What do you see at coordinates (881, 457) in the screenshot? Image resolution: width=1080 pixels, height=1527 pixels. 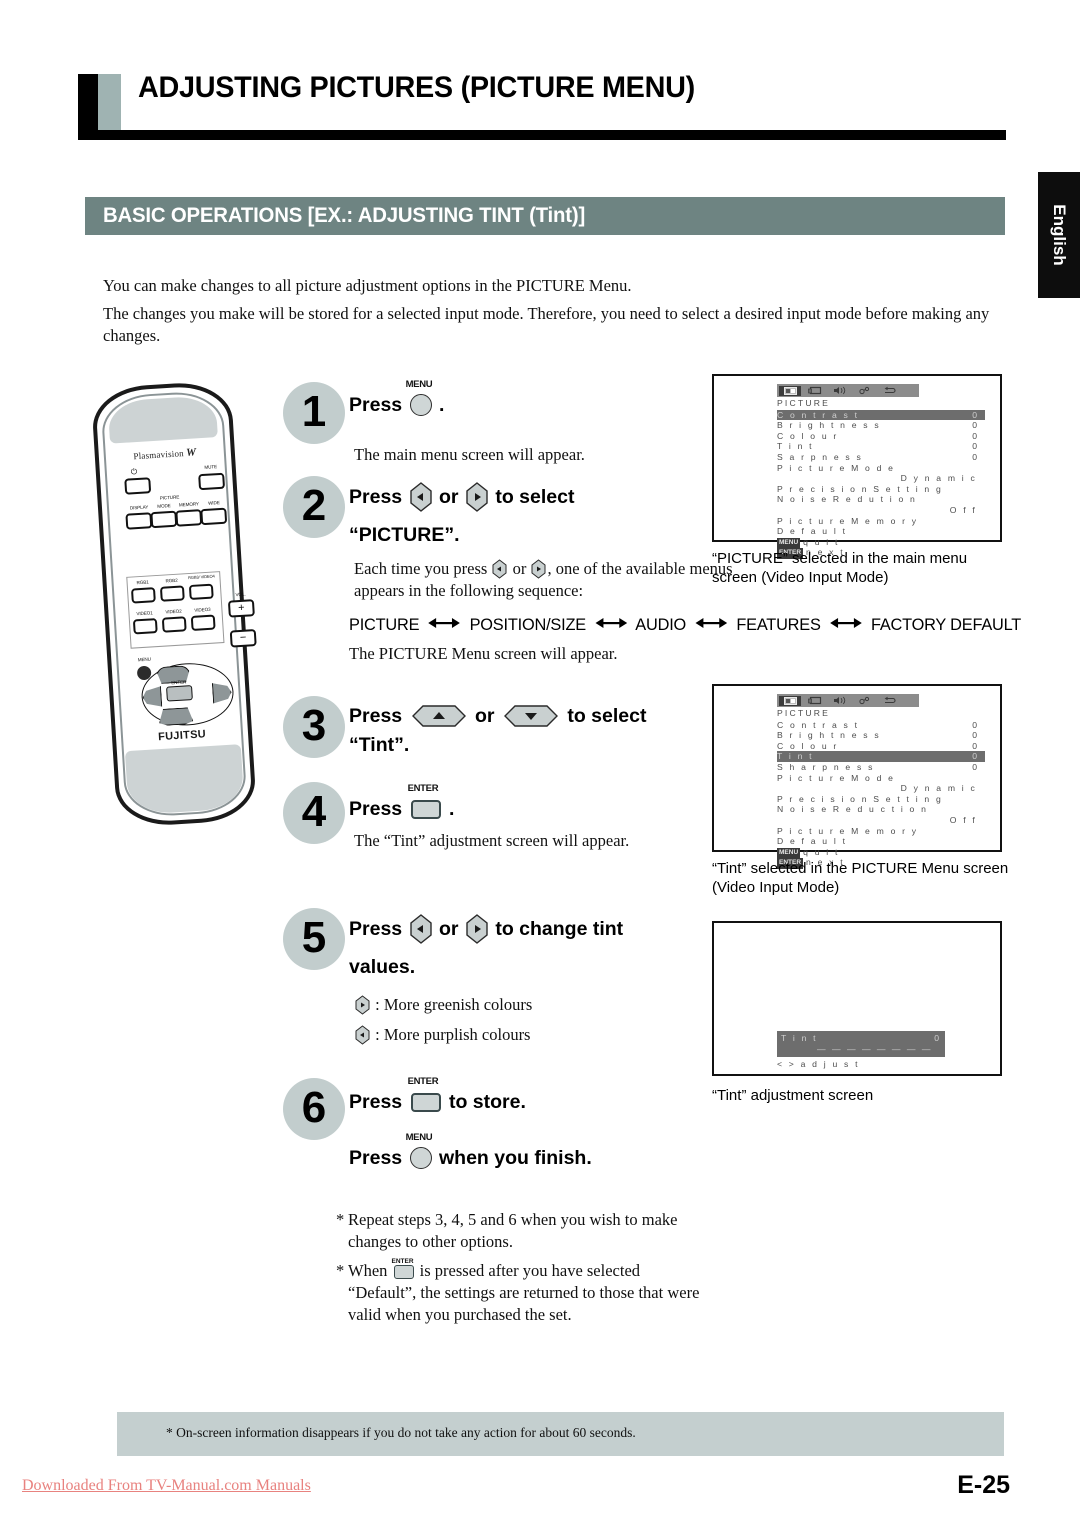 I see `osd-row-sharpness: S a r p n e s s 0` at bounding box center [881, 457].